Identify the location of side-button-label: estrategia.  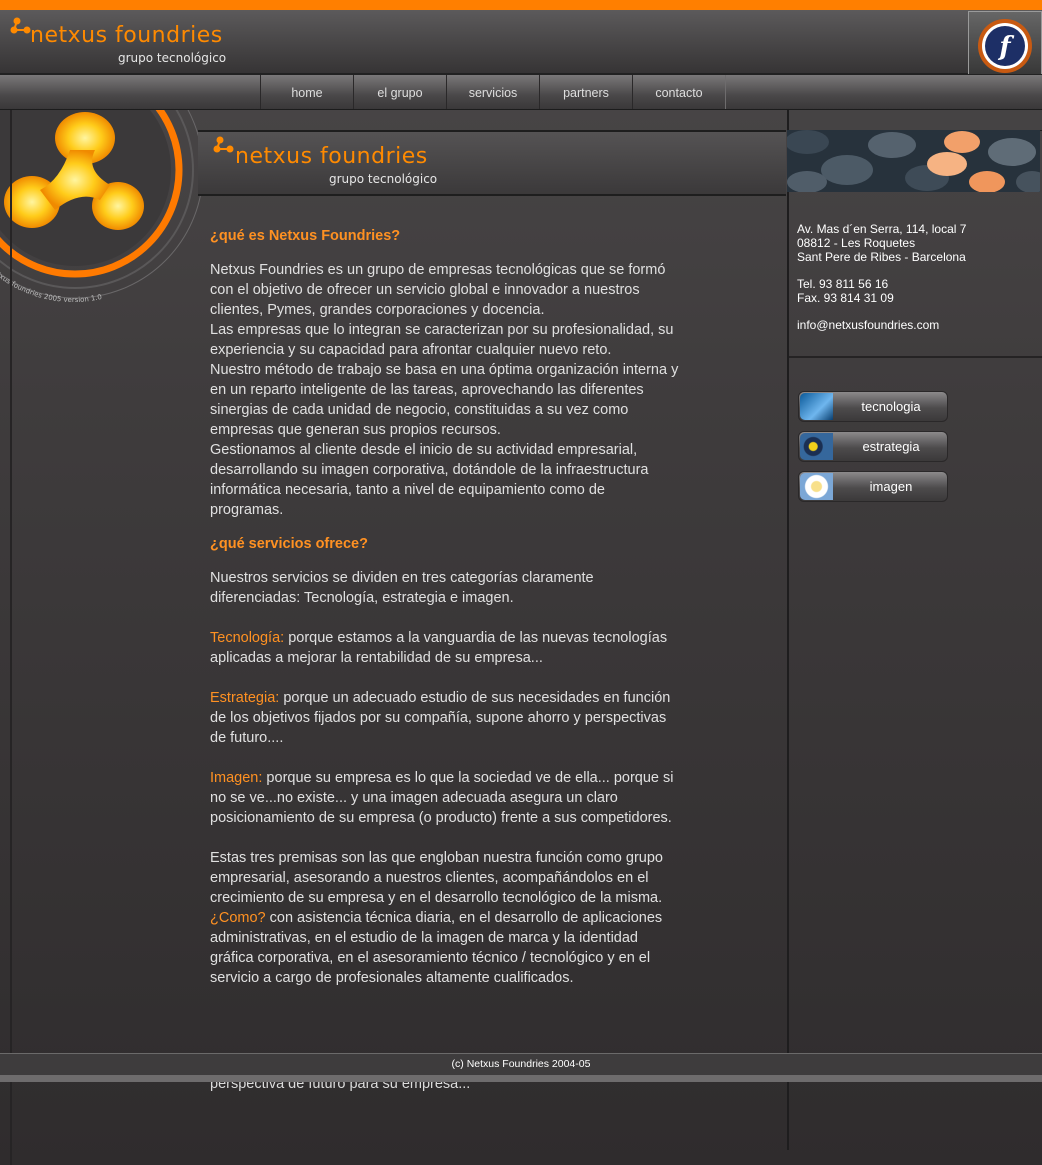
(891, 446).